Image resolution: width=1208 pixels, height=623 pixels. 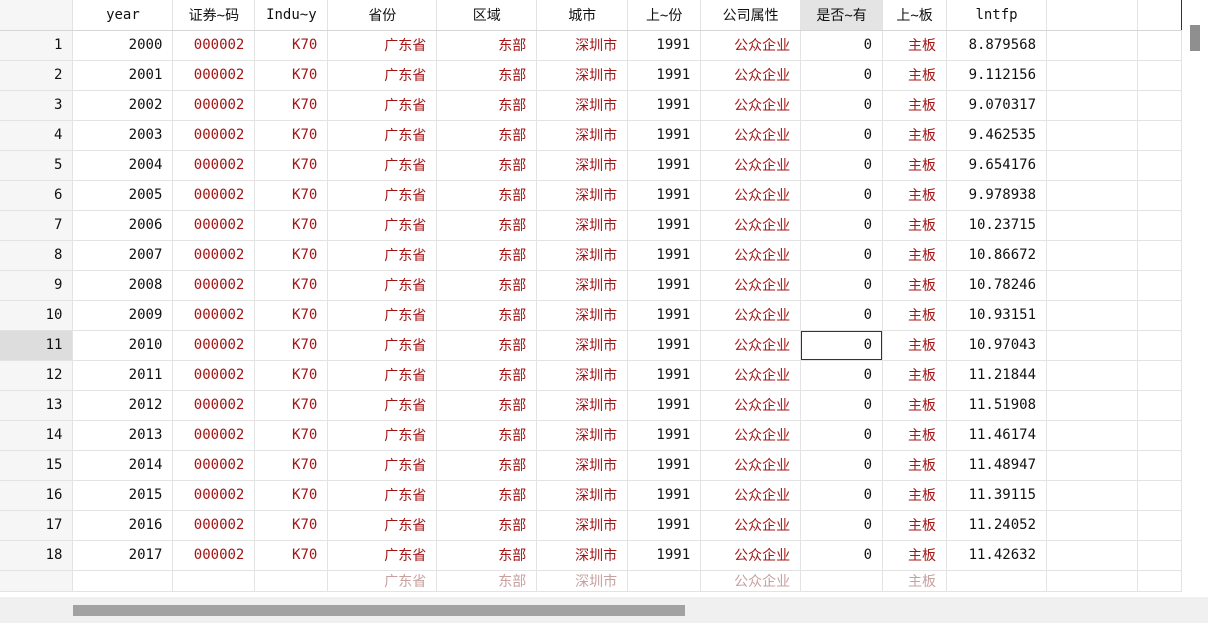 I want to click on column-header-flag: 是否~有, so click(x=842, y=15).